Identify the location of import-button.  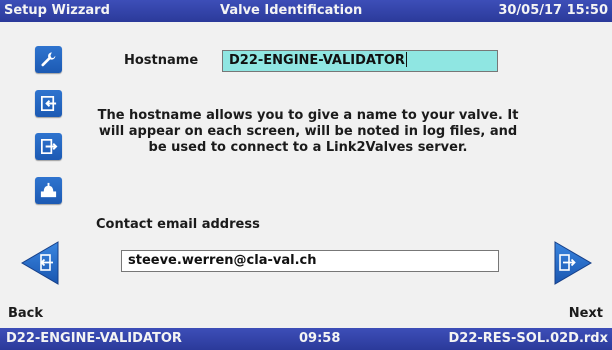
(48, 103).